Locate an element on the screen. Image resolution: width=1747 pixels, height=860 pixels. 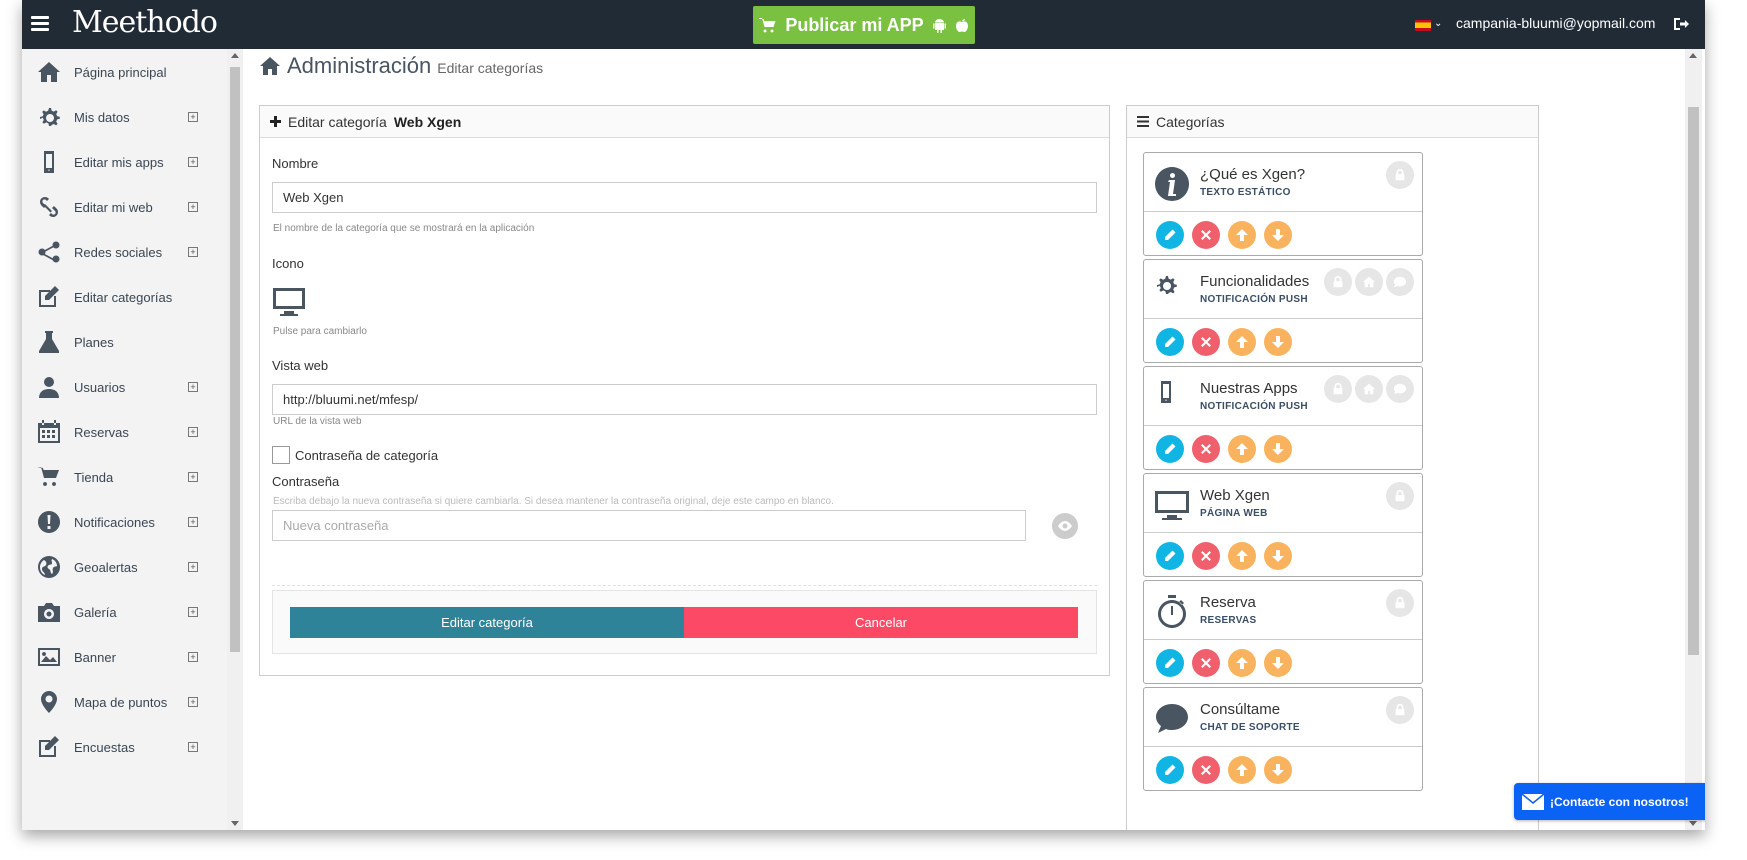
category-name: Funcionalidades is located at coordinates (1255, 281).